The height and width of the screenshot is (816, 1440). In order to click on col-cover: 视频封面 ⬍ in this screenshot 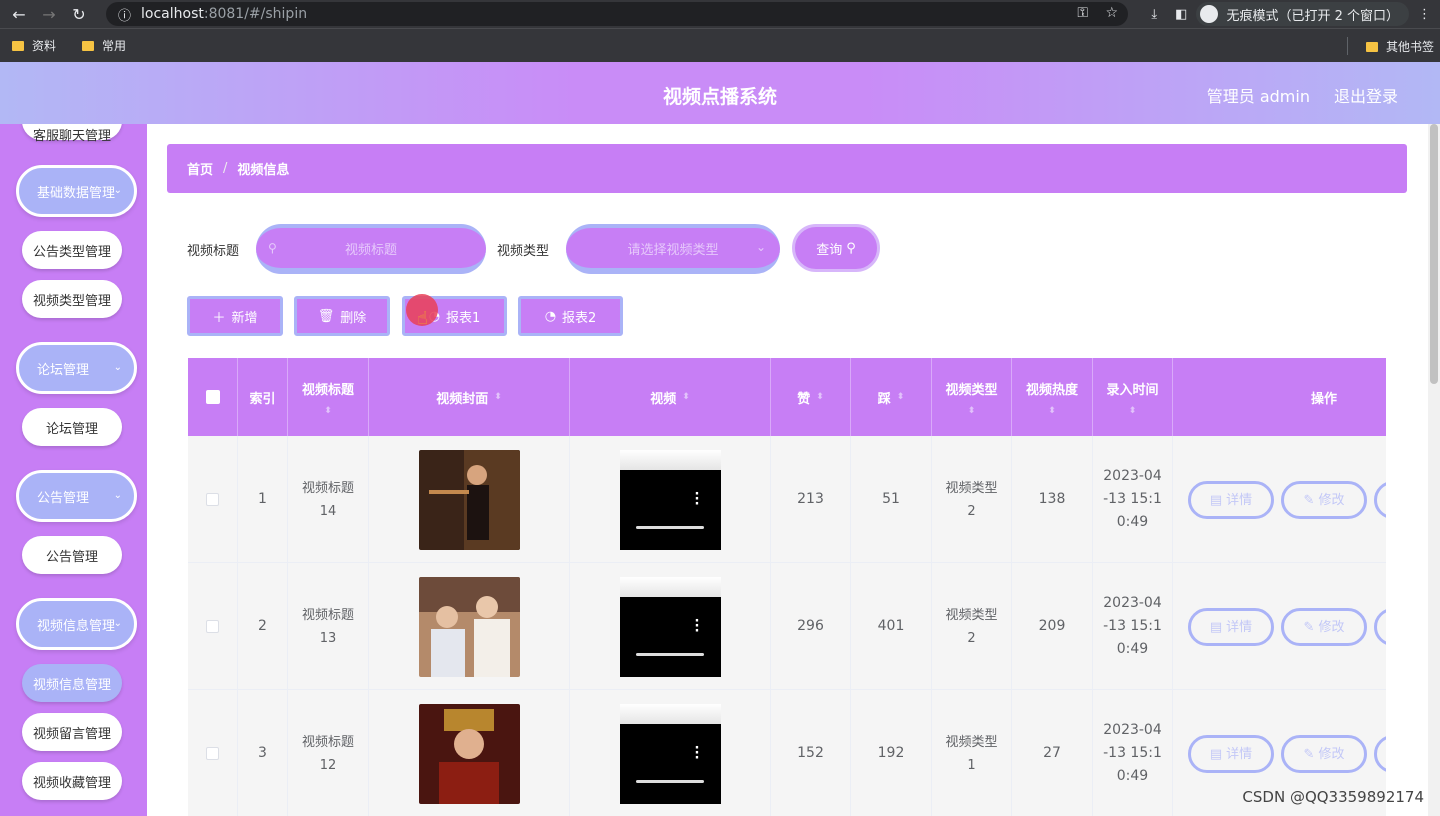, I will do `click(469, 397)`.